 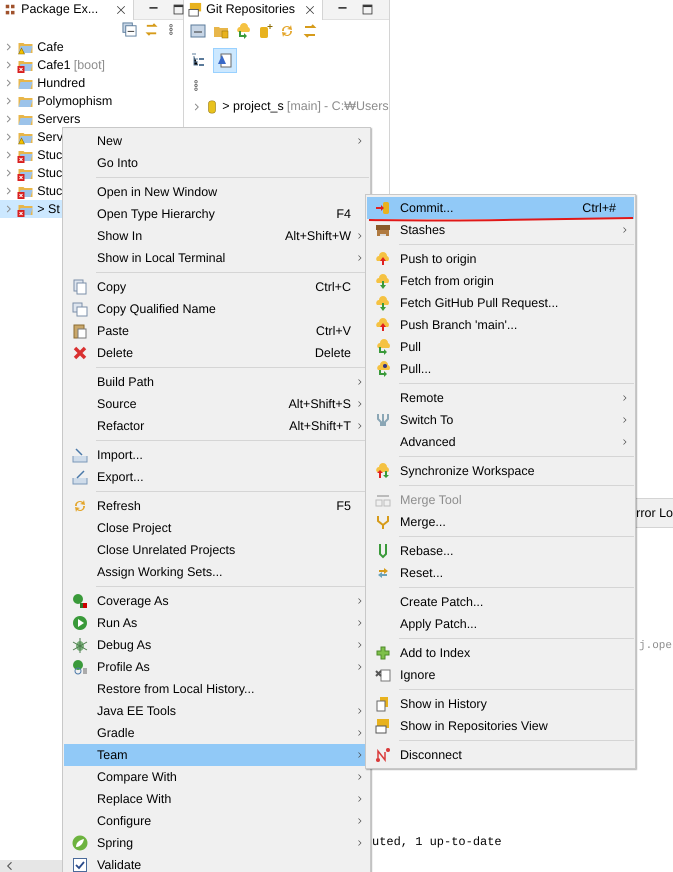 I want to click on console-text: uted, 1 up-to-date, so click(x=437, y=842).